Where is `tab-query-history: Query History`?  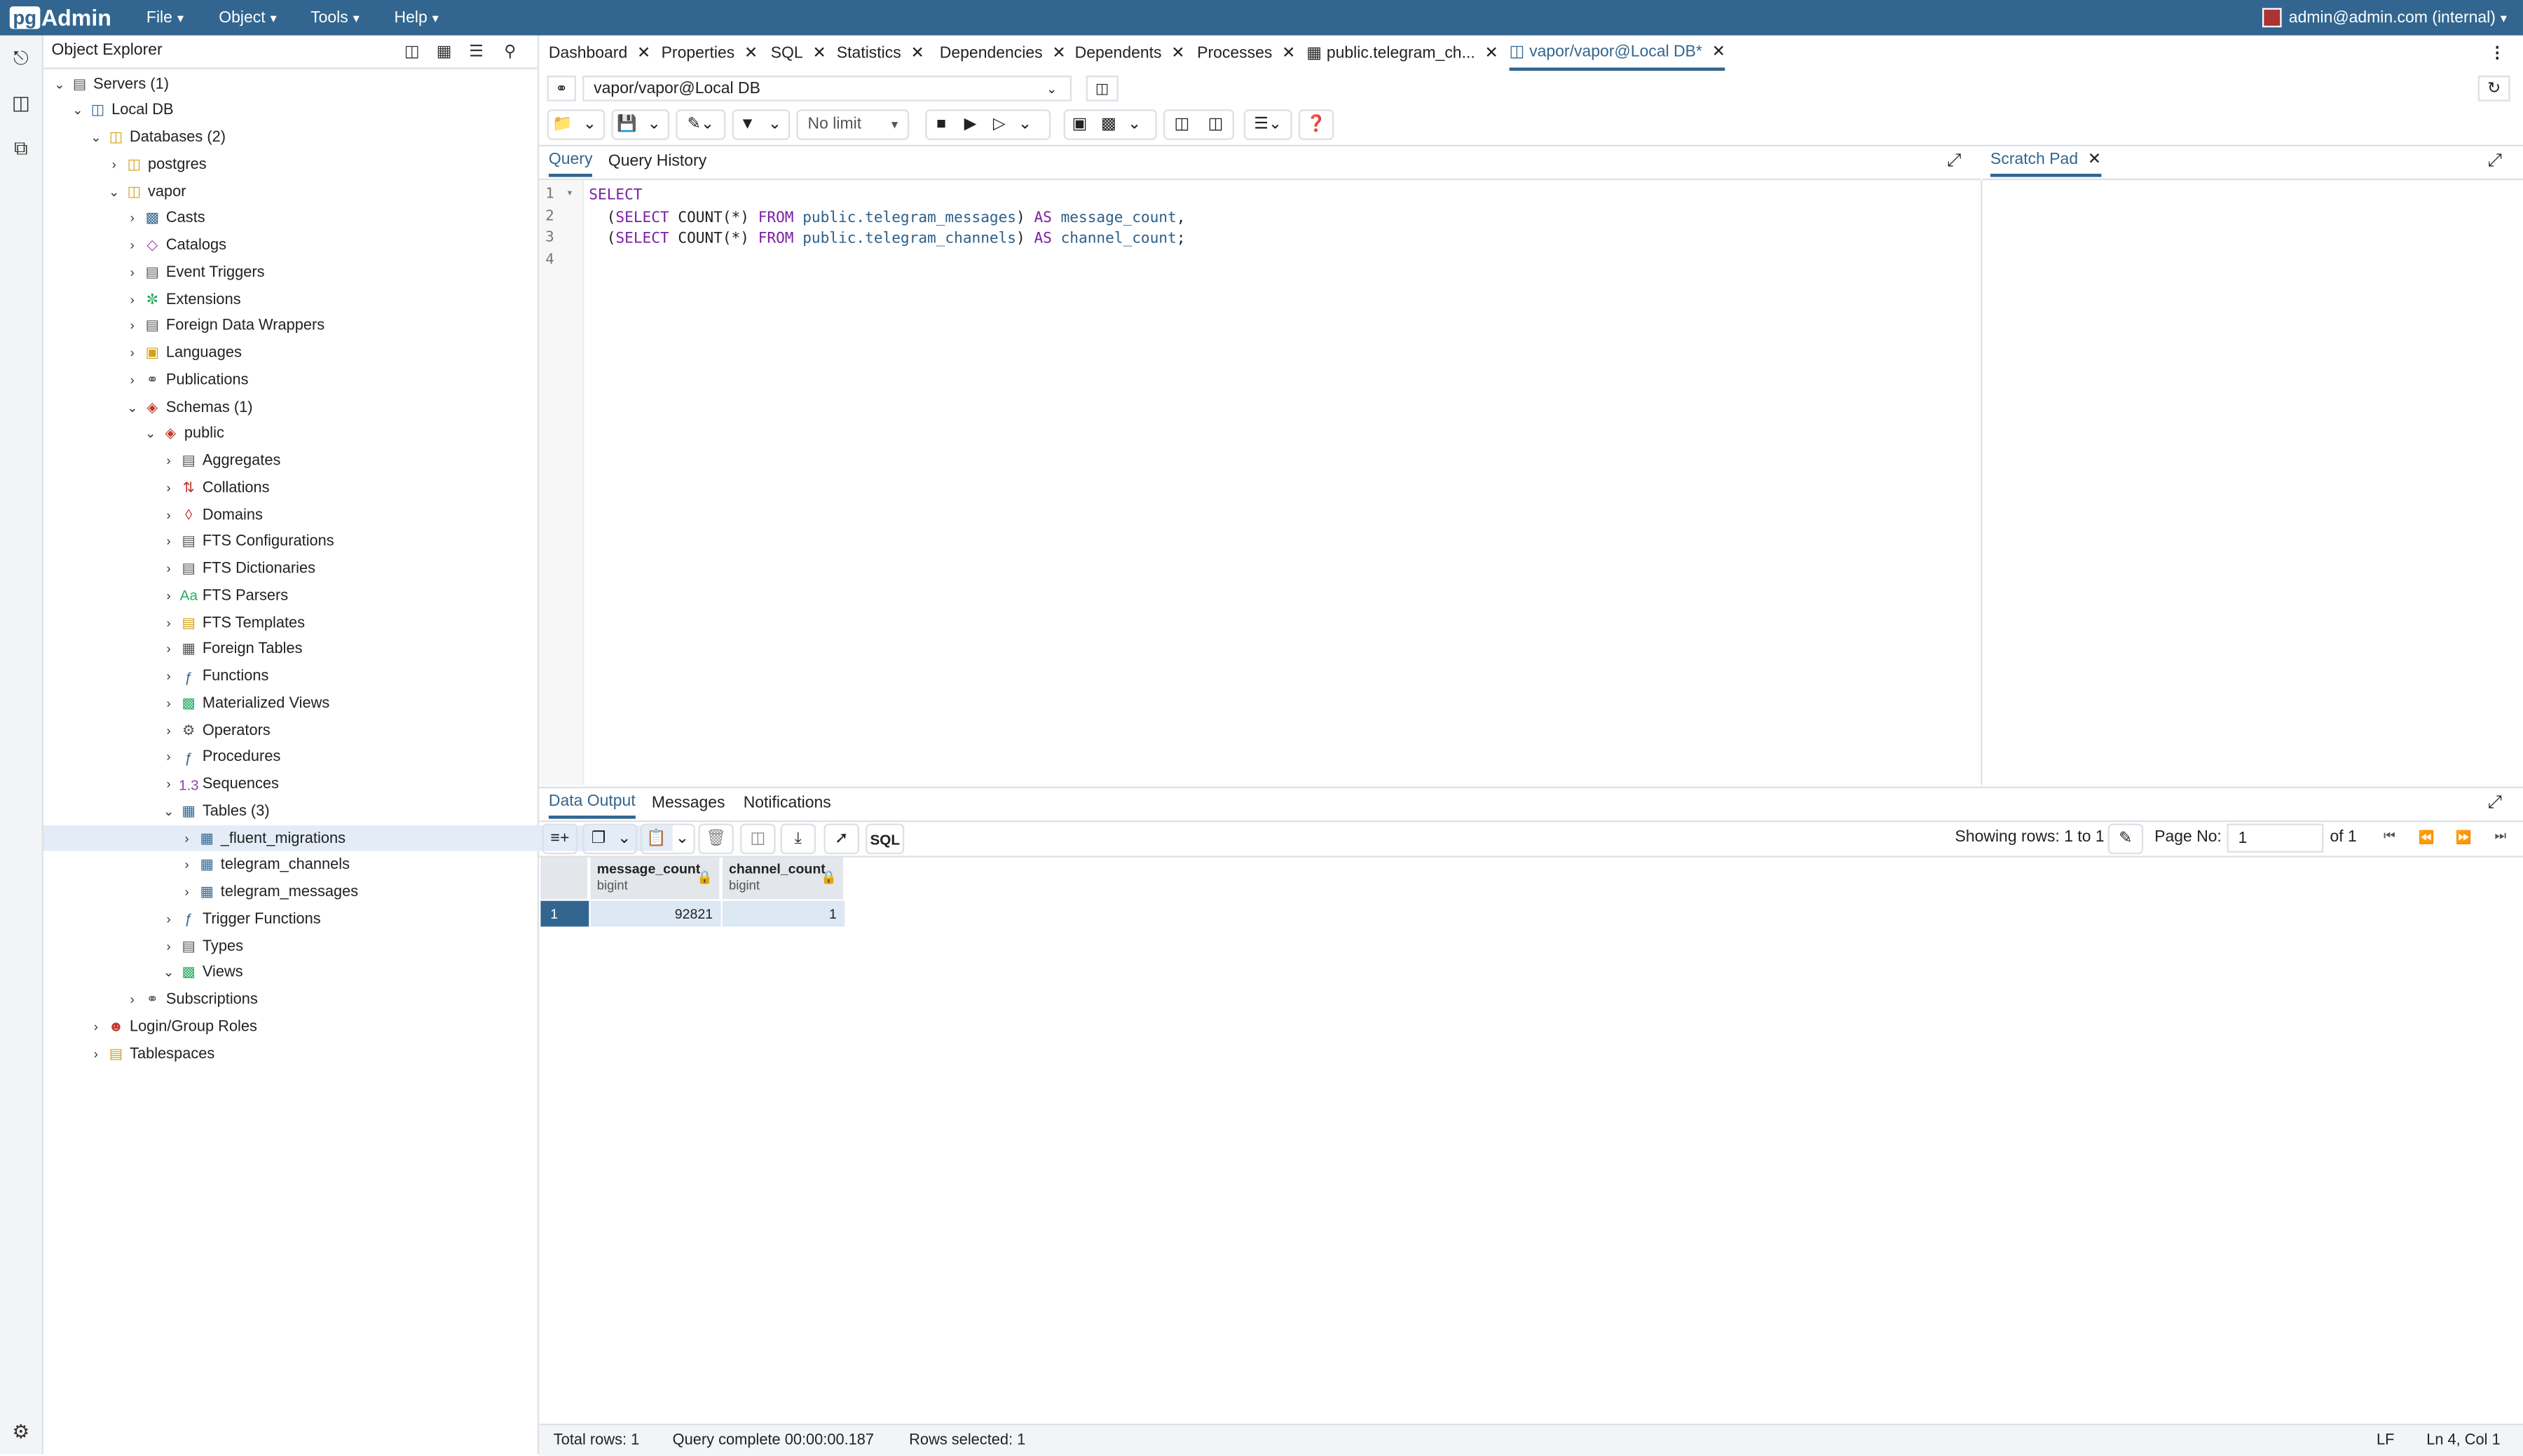
tab-query-history: Query History is located at coordinates (657, 161).